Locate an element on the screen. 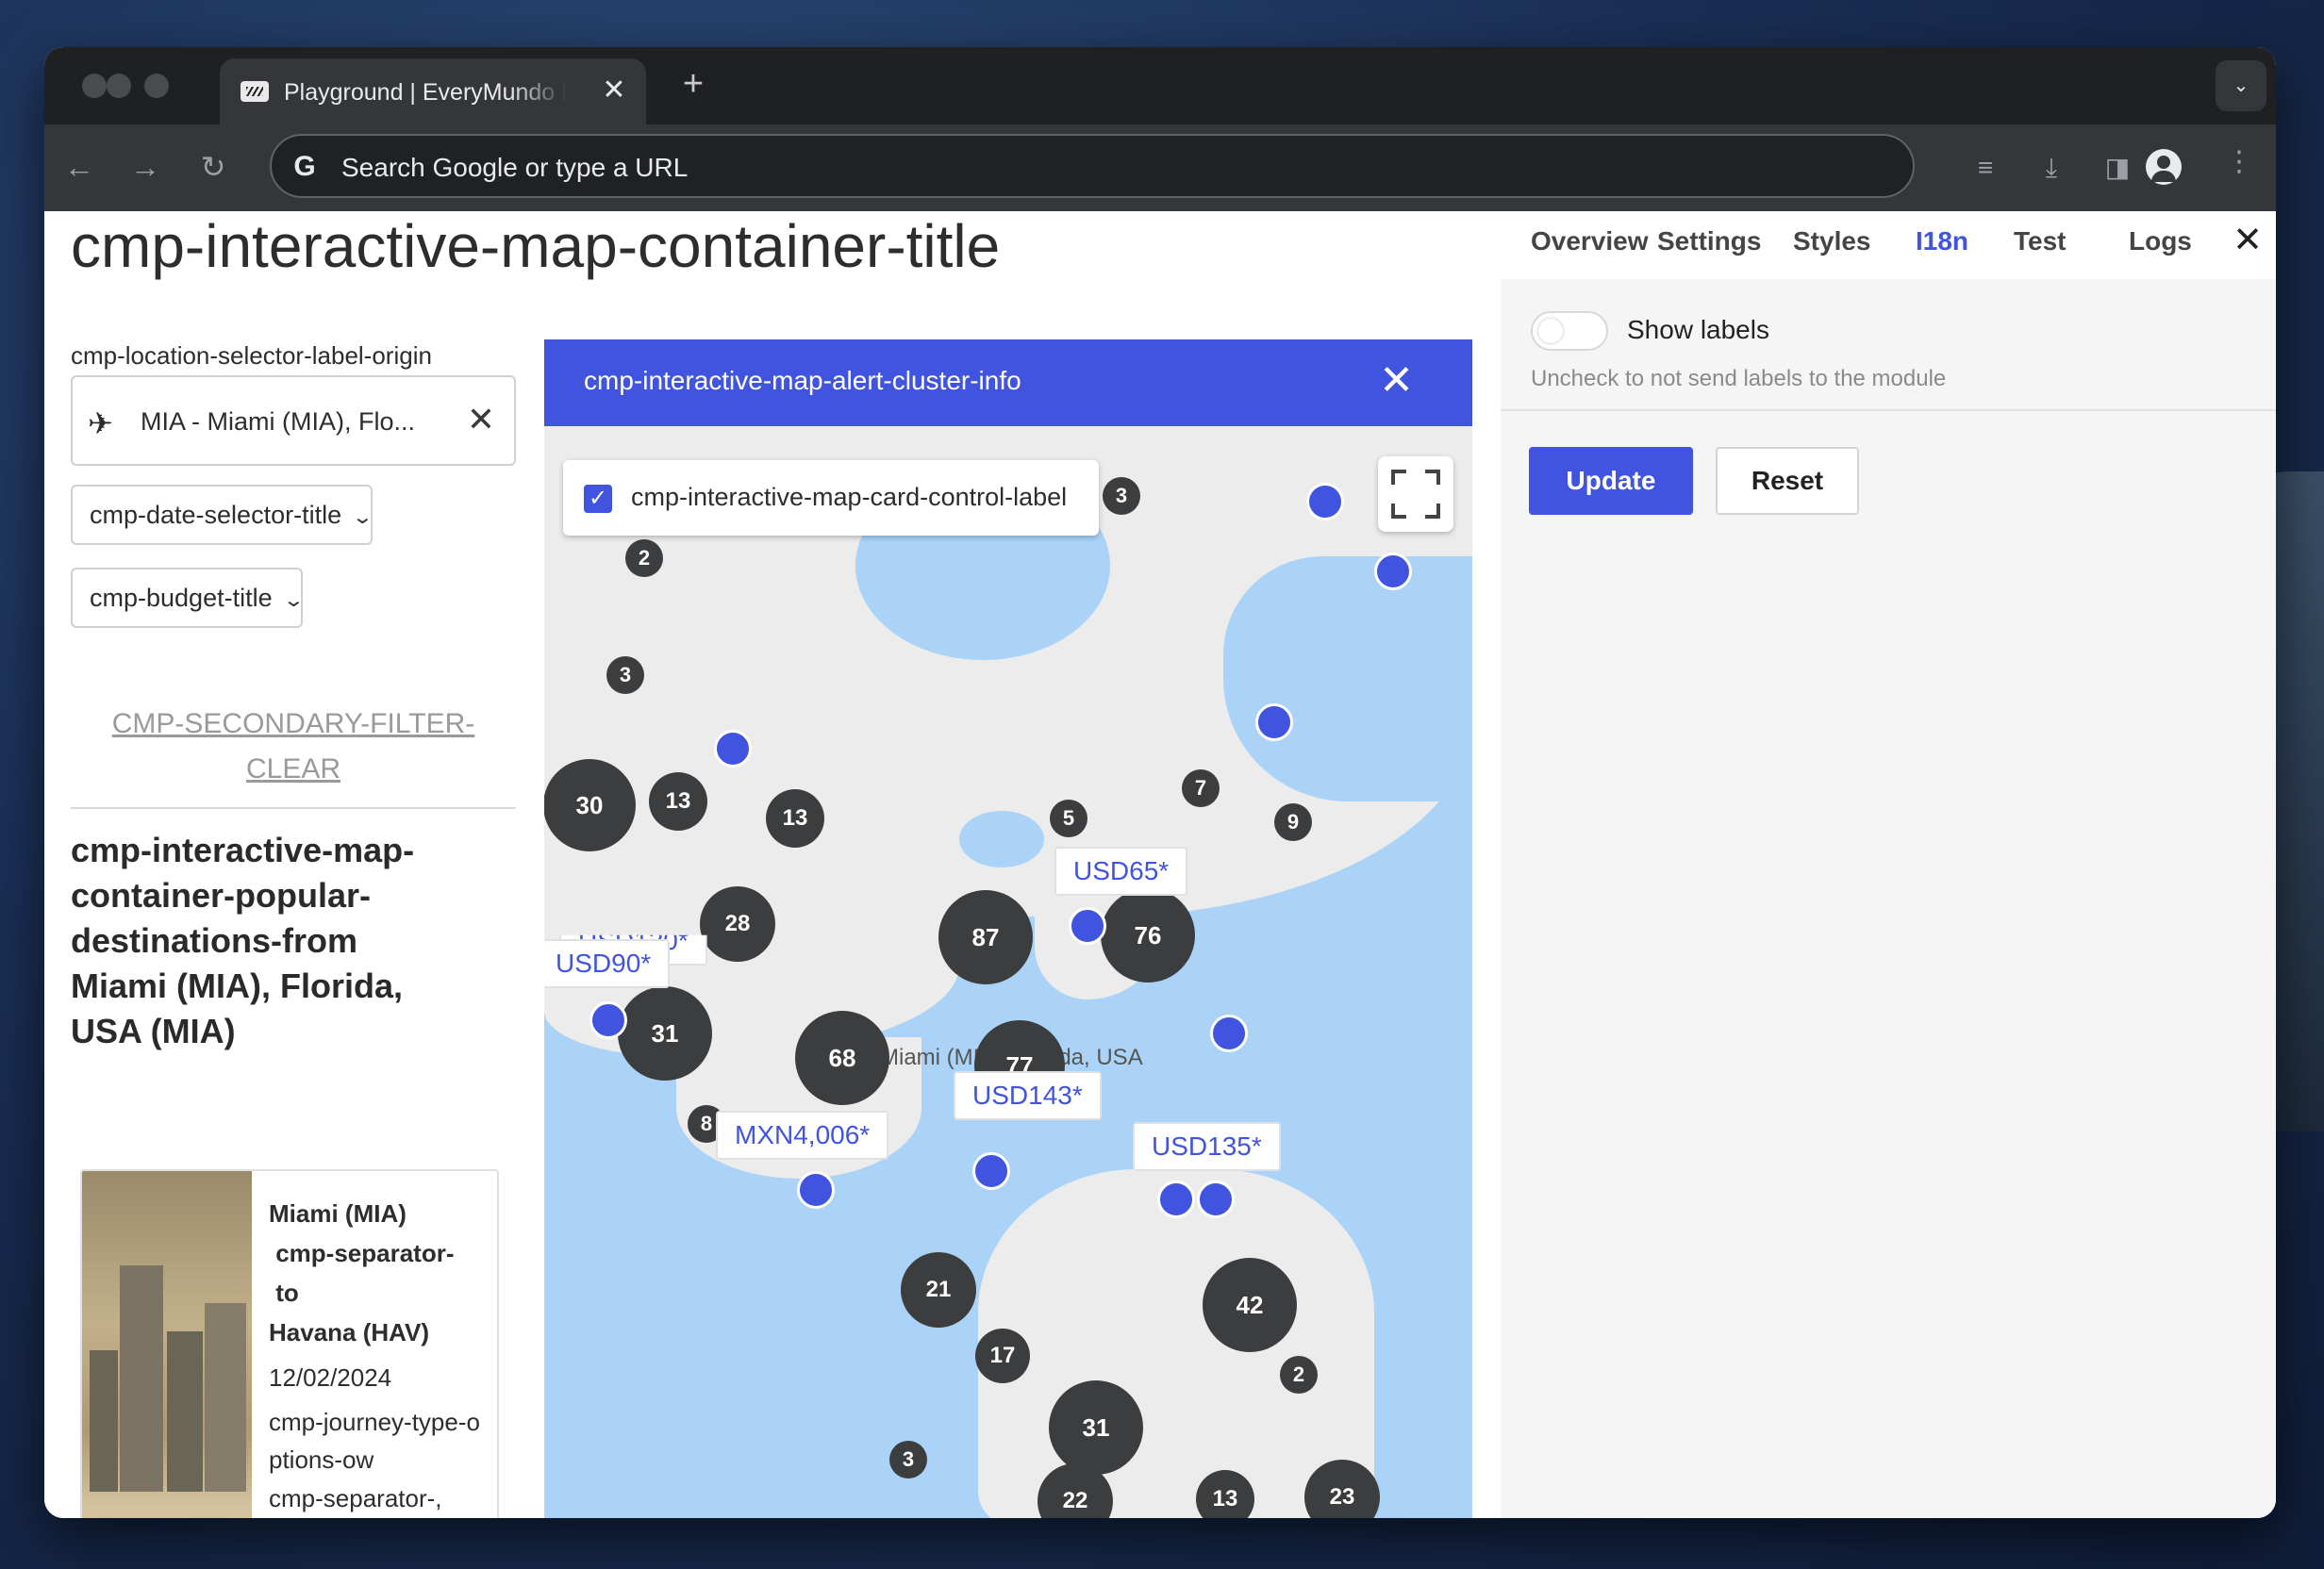 The image size is (2324, 1569). card-date: 12/02/2024 is located at coordinates (331, 1377).